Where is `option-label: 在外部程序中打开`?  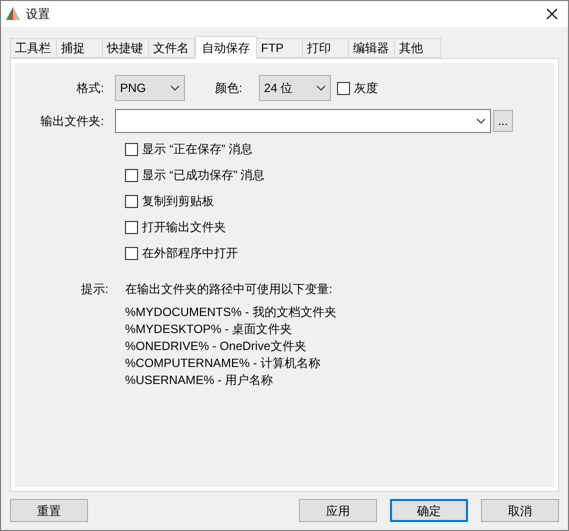 option-label: 在外部程序中打开 is located at coordinates (190, 253).